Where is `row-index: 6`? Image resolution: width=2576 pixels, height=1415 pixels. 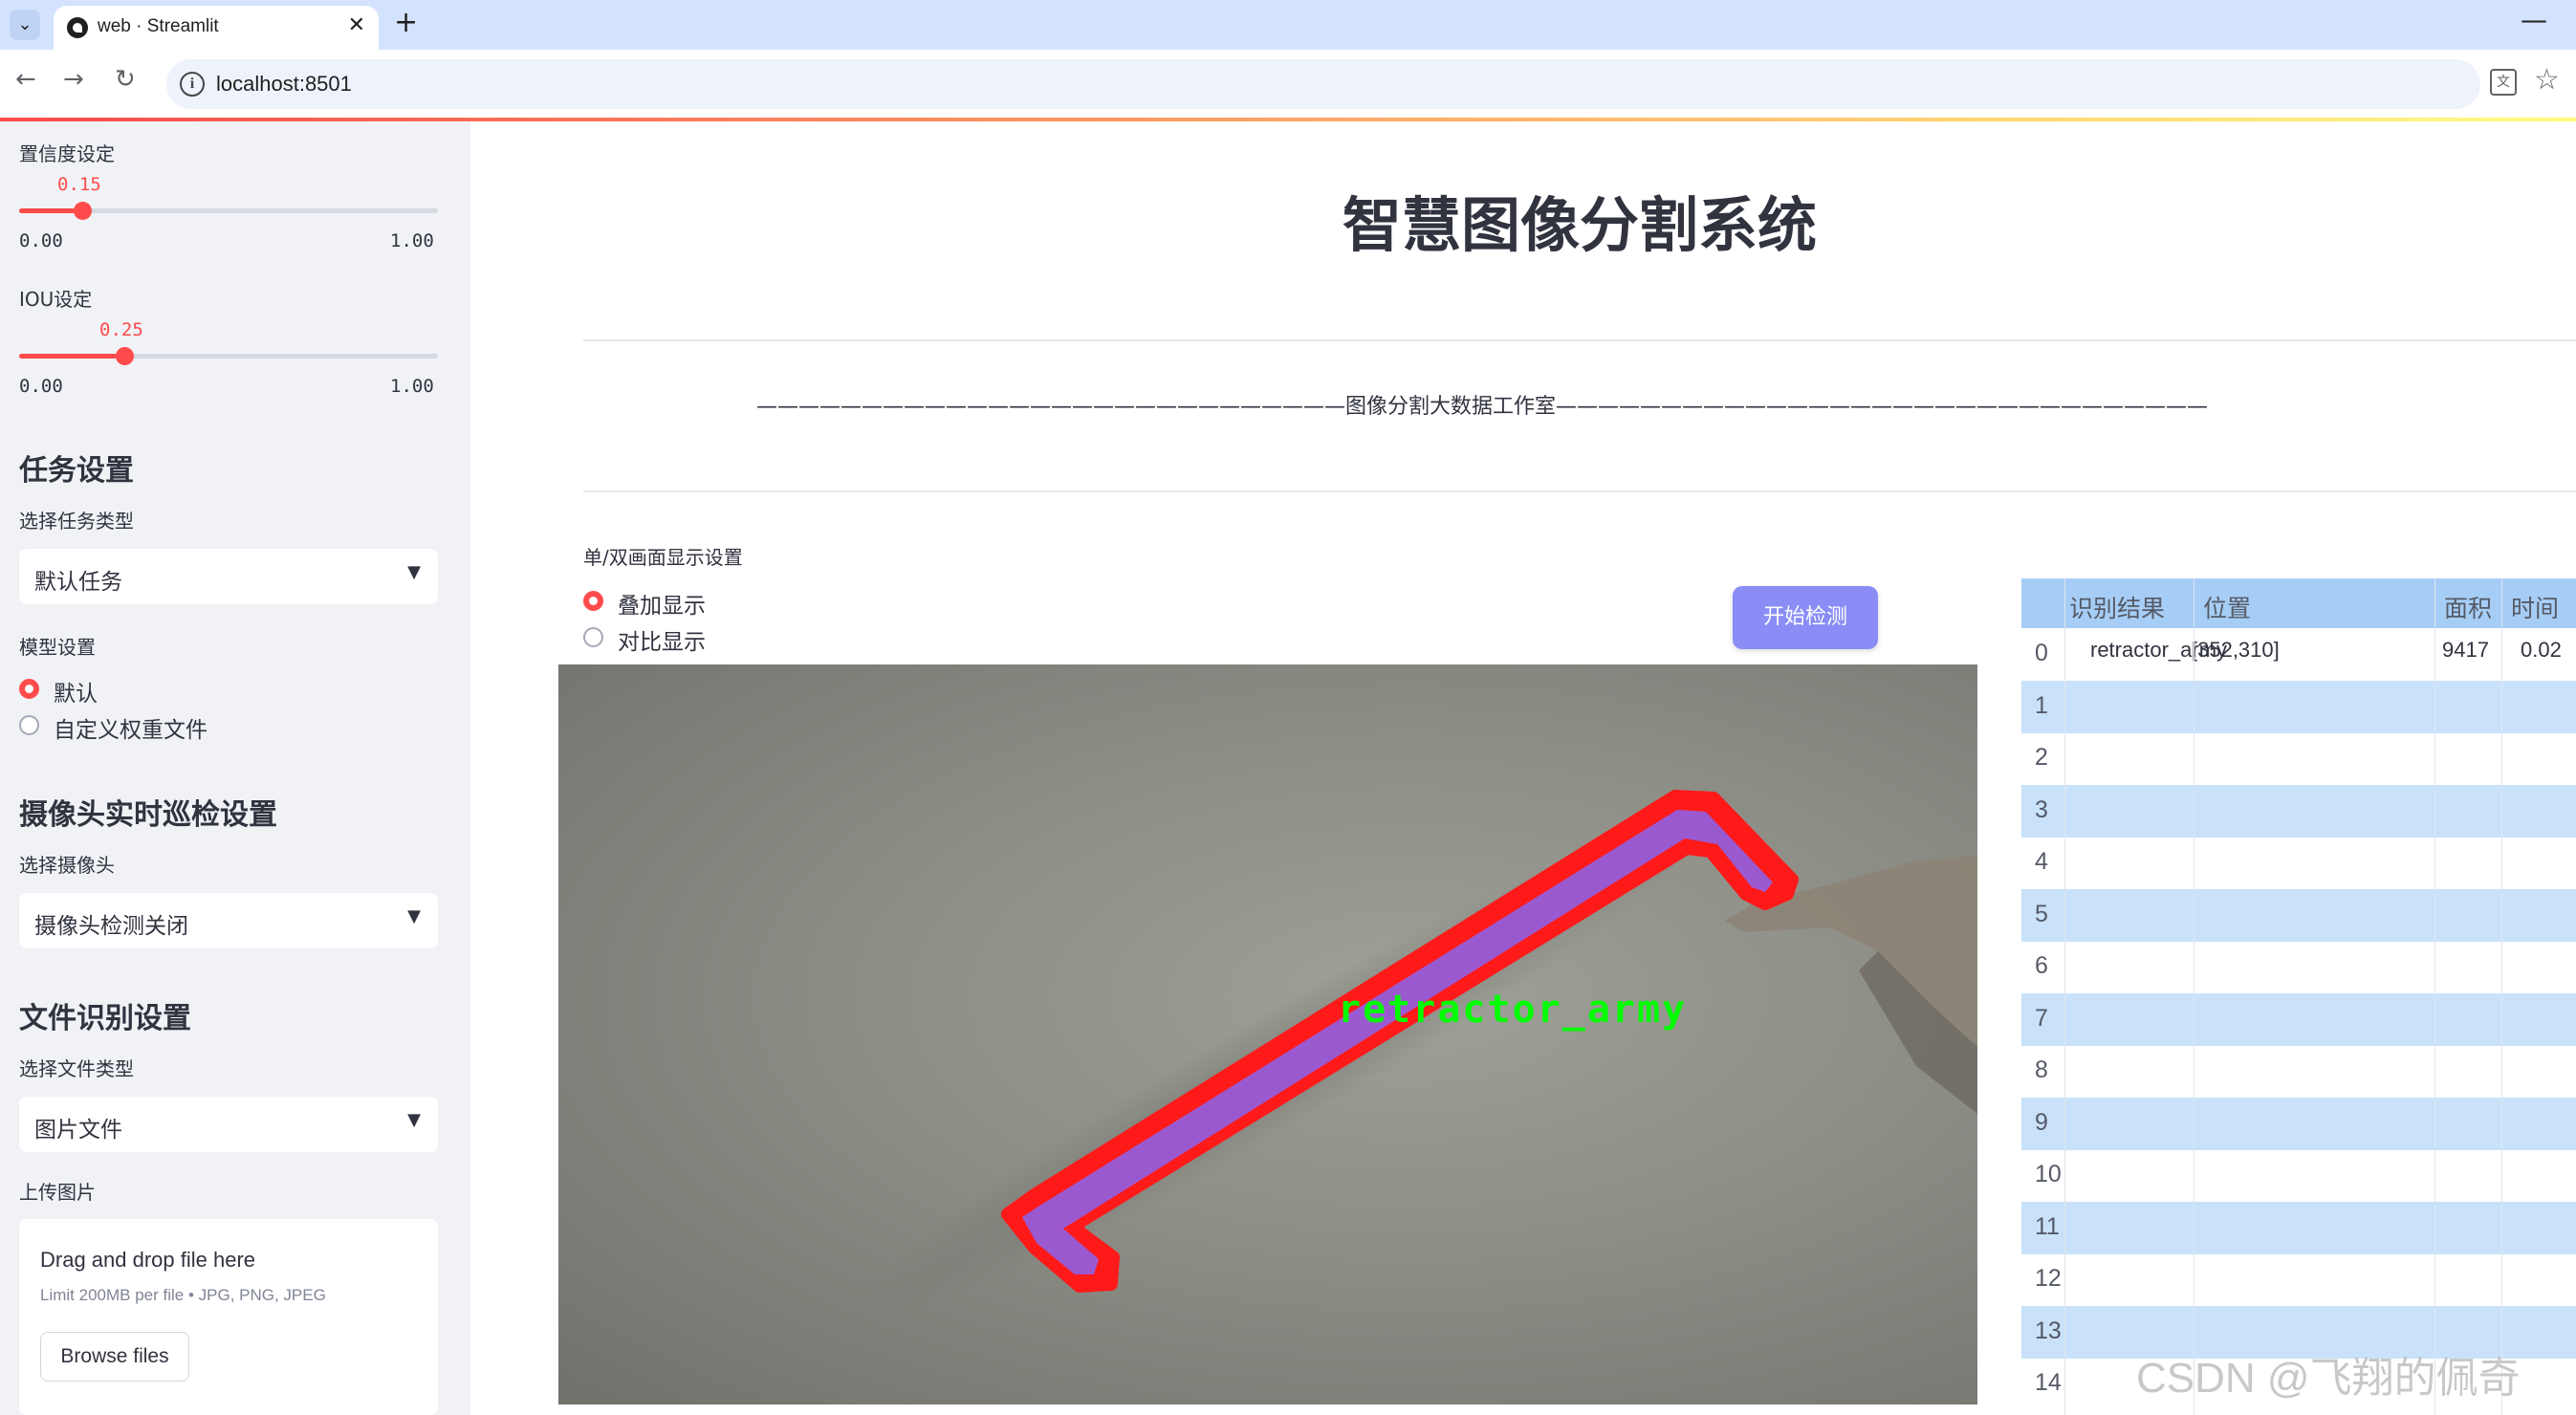
row-index: 6 is located at coordinates (2041, 965).